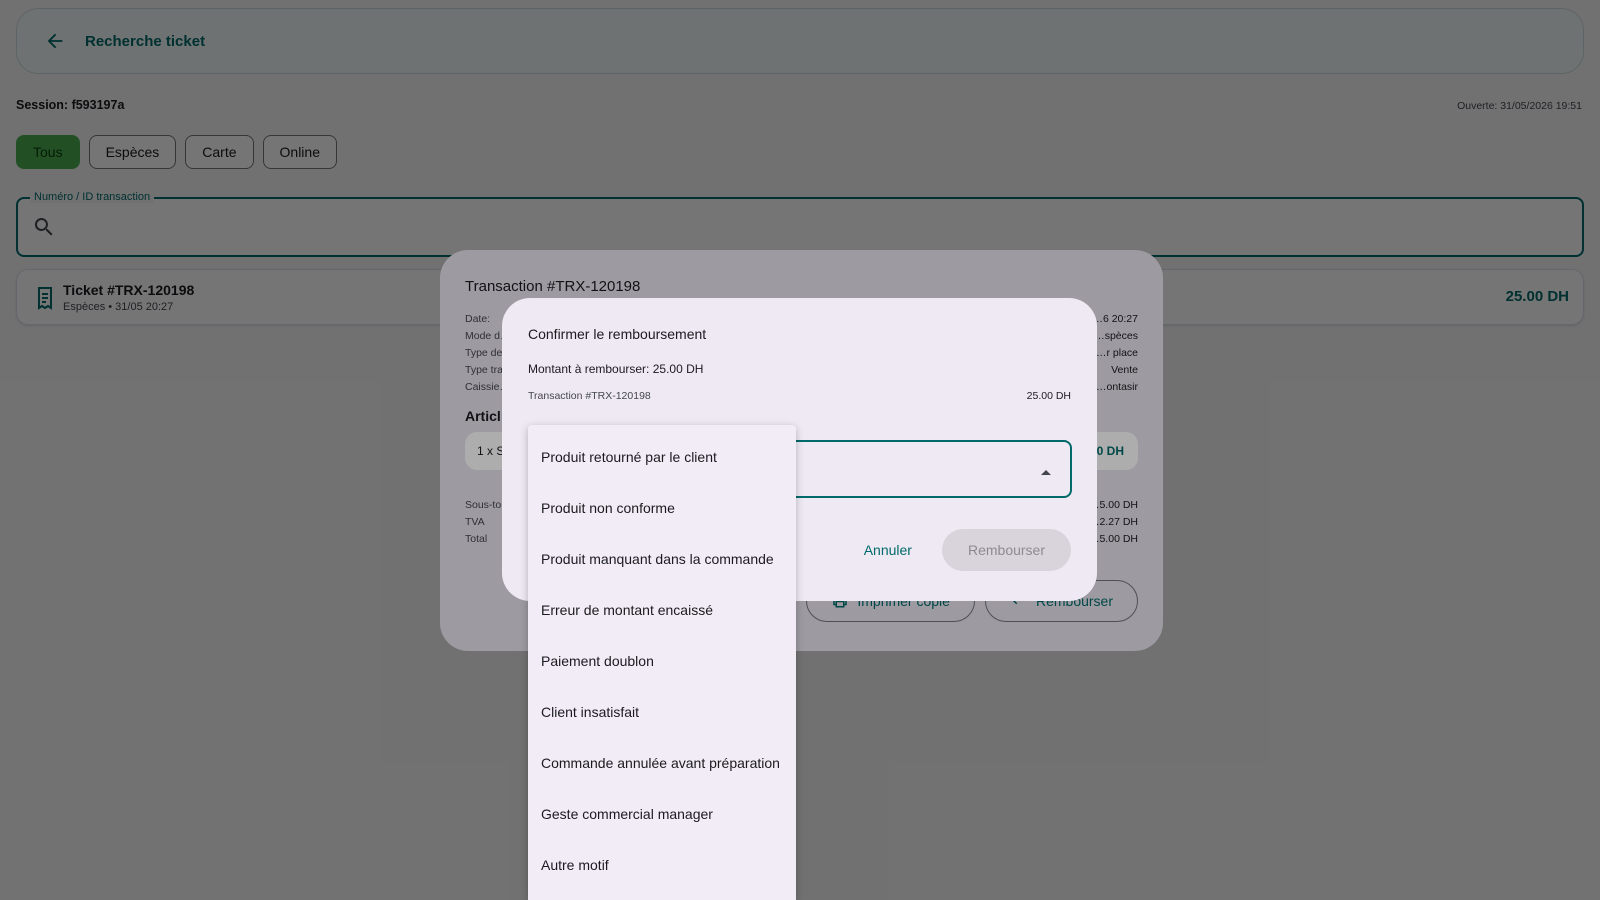 Image resolution: width=1600 pixels, height=900 pixels. What do you see at coordinates (662, 507) in the screenshot?
I see `menu-item-reason: Produit non conforme` at bounding box center [662, 507].